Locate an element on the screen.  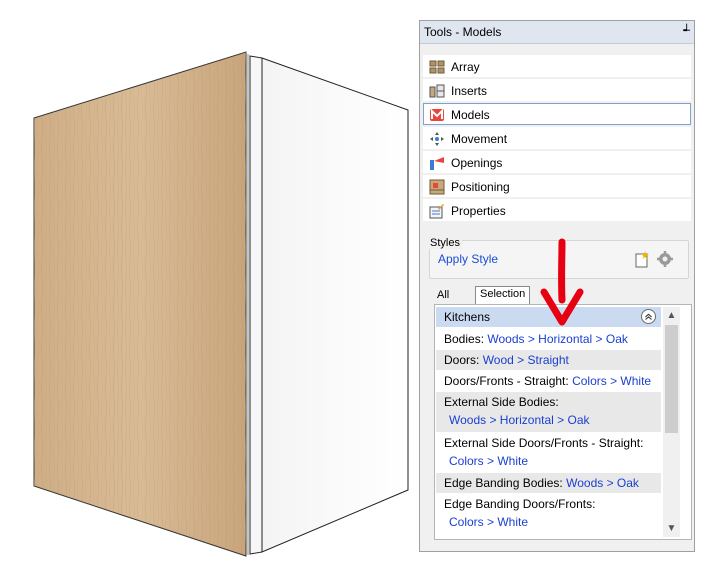
apply-style-link: Apply Style is located at coordinates (468, 259).